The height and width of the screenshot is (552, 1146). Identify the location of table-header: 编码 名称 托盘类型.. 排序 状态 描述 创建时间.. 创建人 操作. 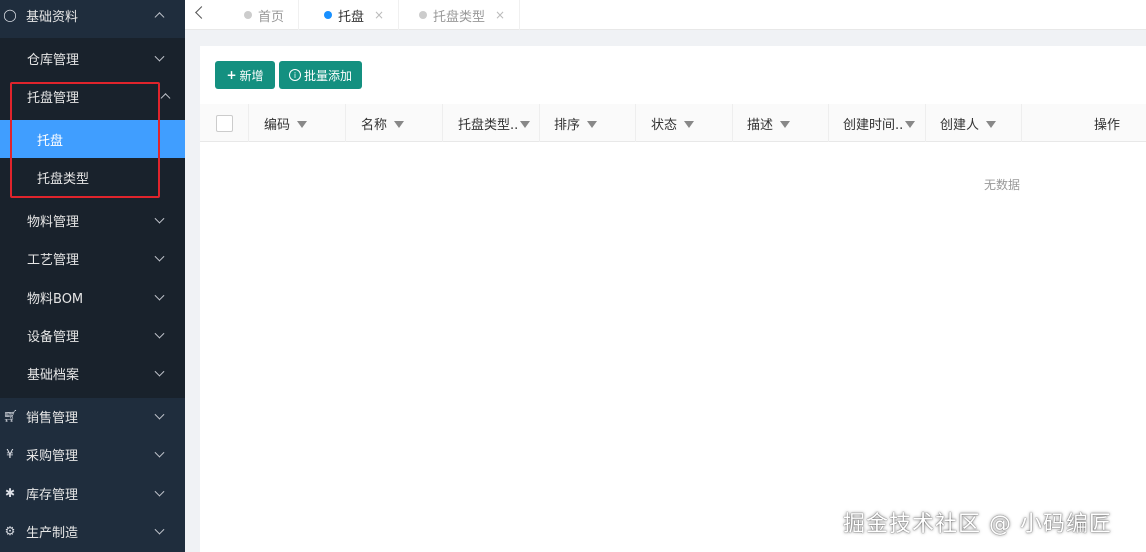
(673, 123).